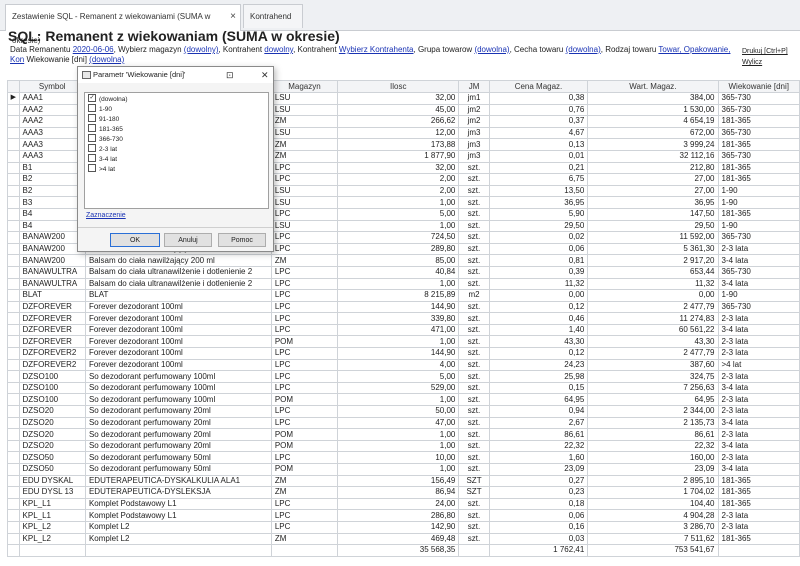 The image size is (800, 566). Describe the element at coordinates (135, 240) in the screenshot. I see `ok-button: OK` at that location.